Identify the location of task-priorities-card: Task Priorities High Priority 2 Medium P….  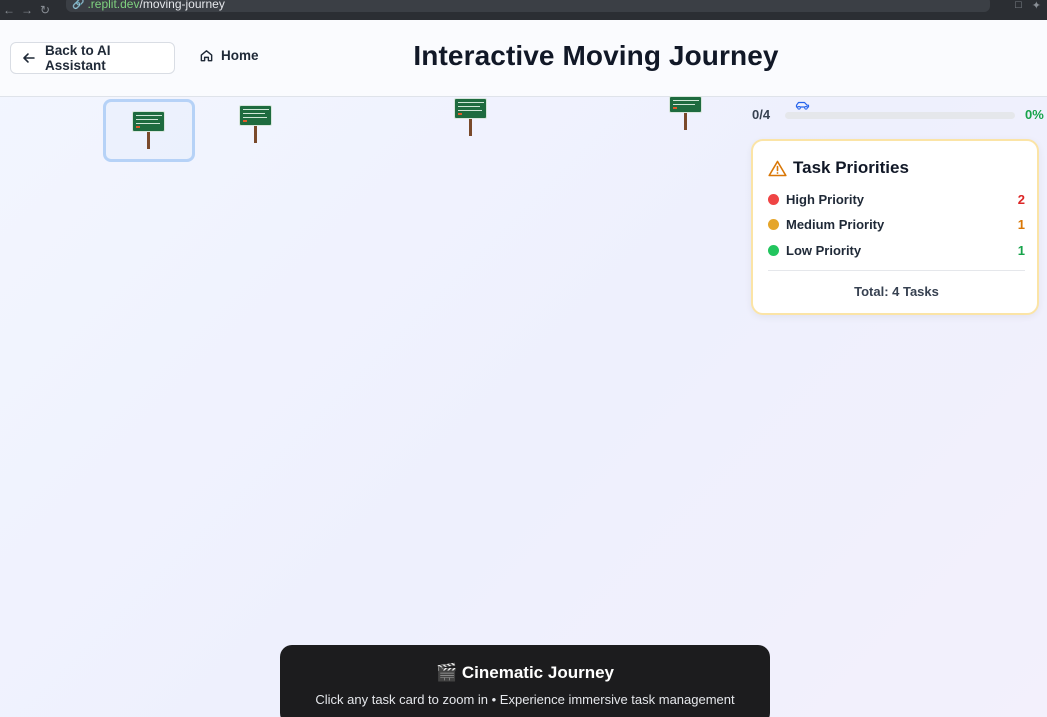
(895, 227).